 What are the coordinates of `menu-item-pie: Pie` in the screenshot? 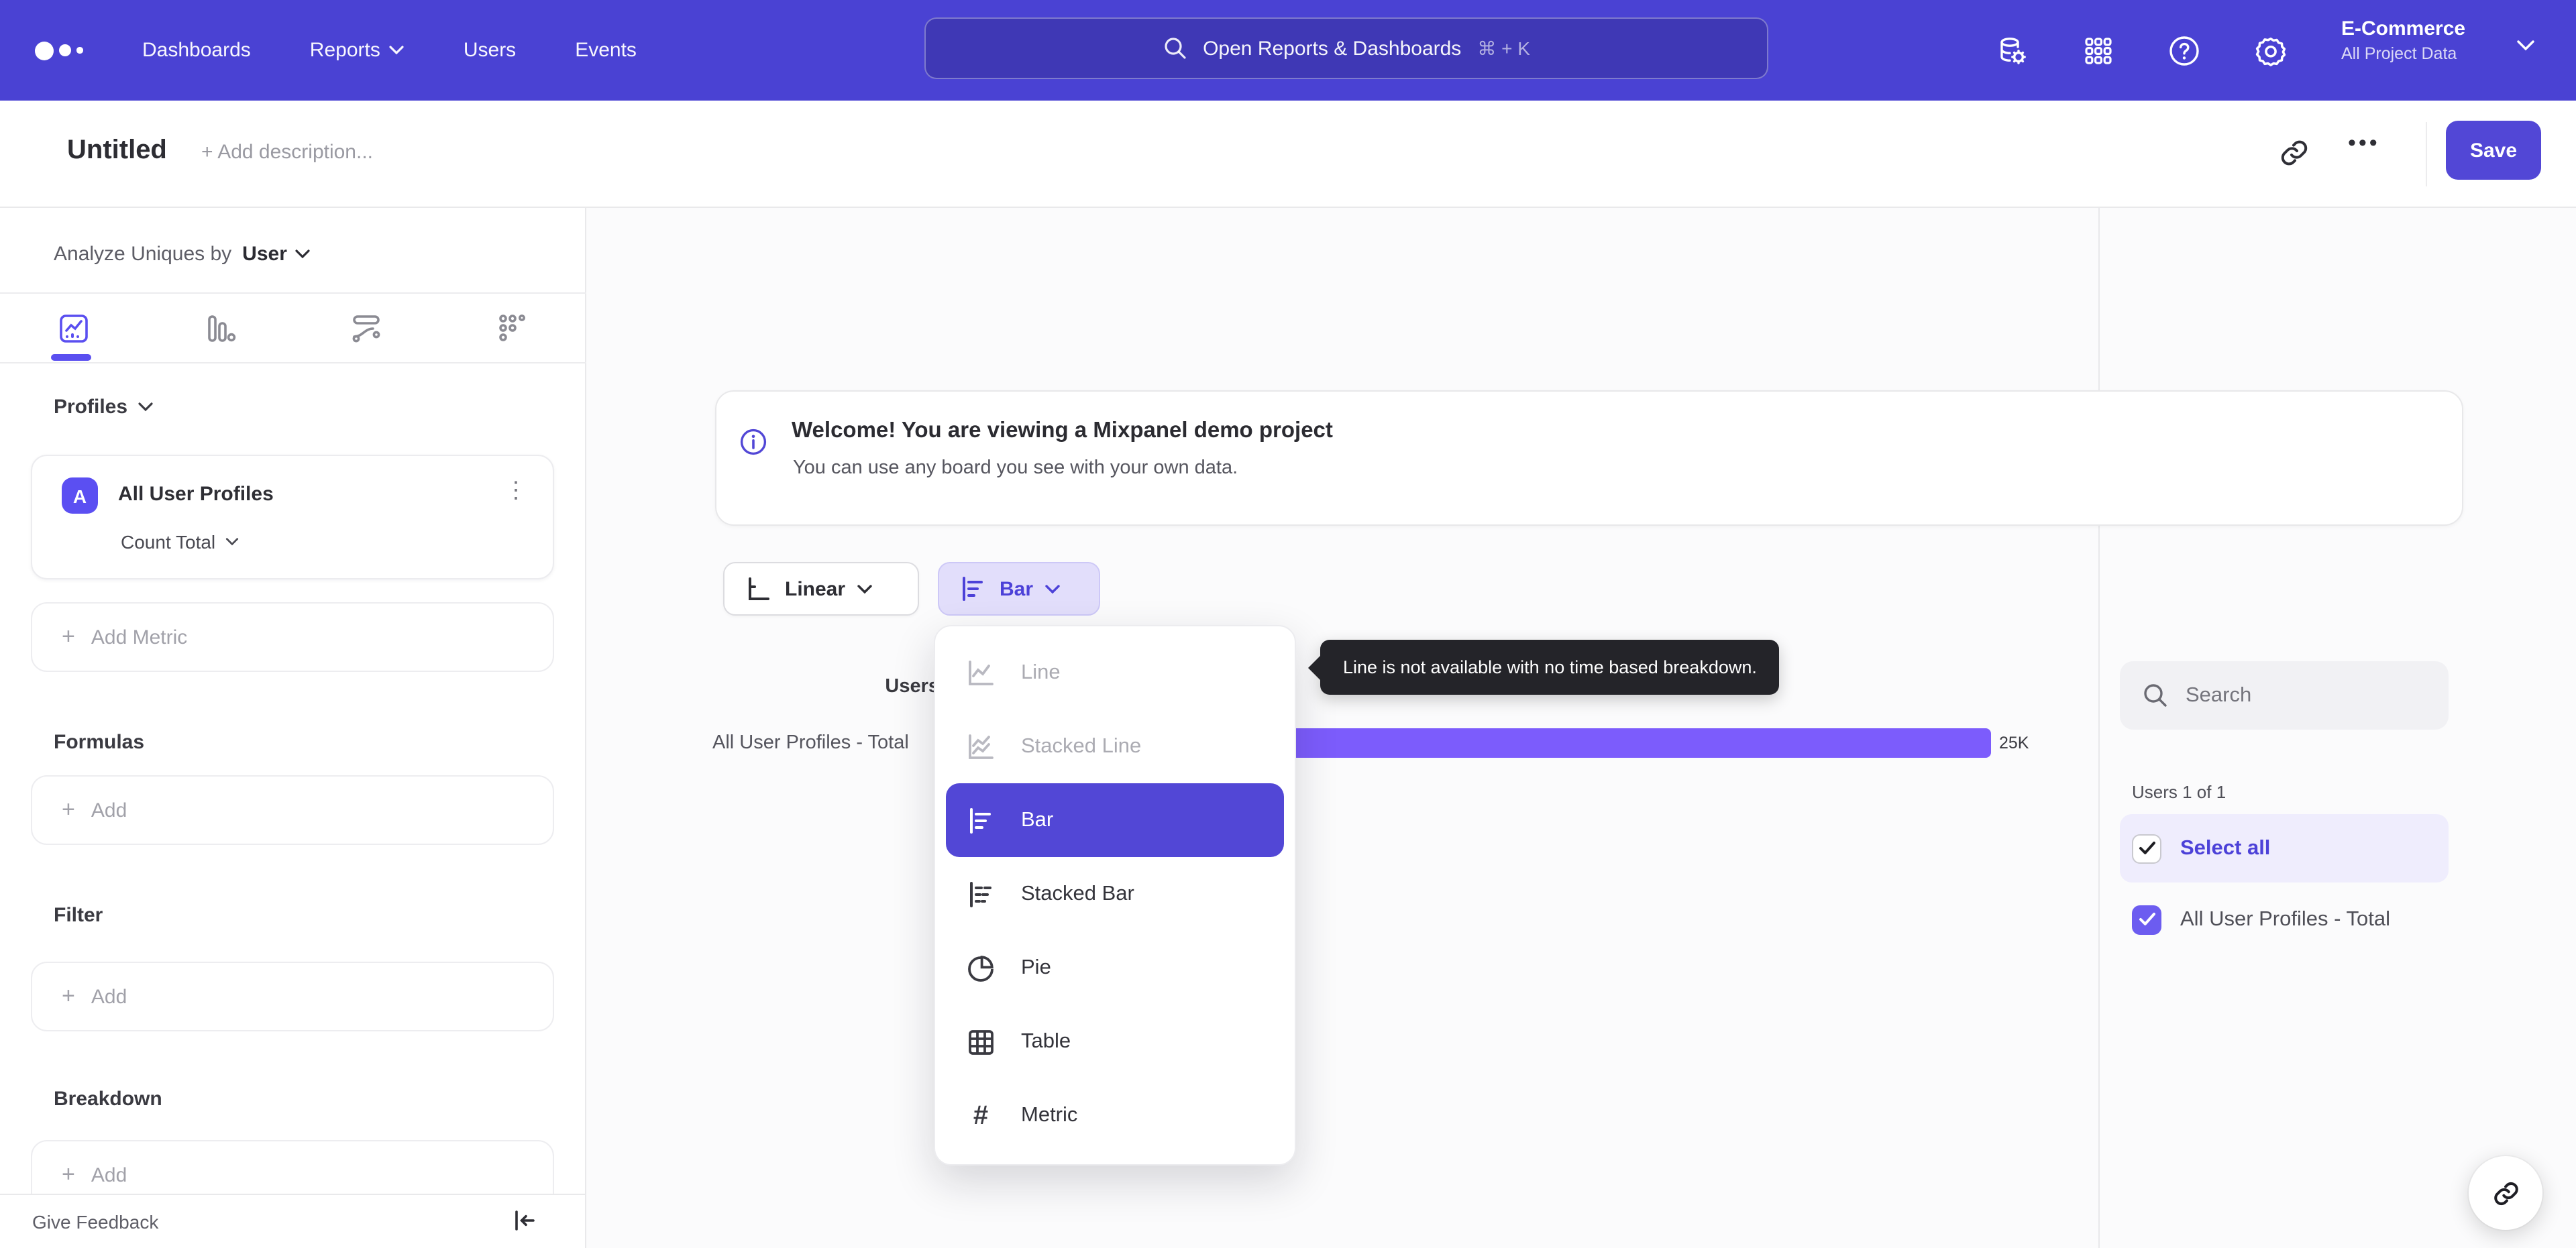 It's located at (1115, 968).